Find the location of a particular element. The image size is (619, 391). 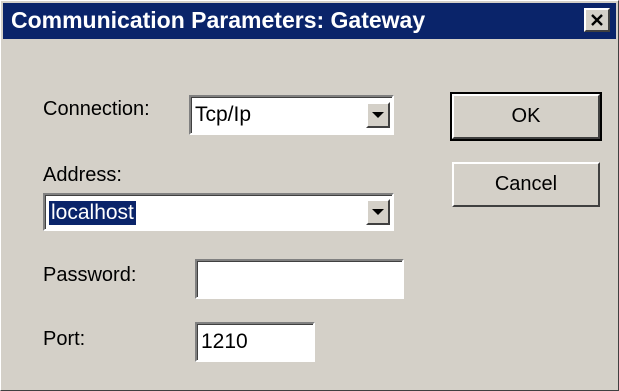

close-button is located at coordinates (597, 20).